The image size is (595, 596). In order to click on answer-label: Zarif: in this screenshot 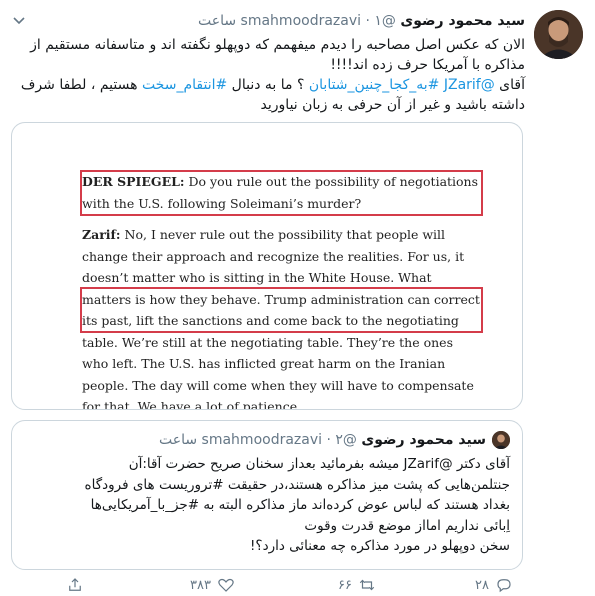, I will do `click(101, 234)`.